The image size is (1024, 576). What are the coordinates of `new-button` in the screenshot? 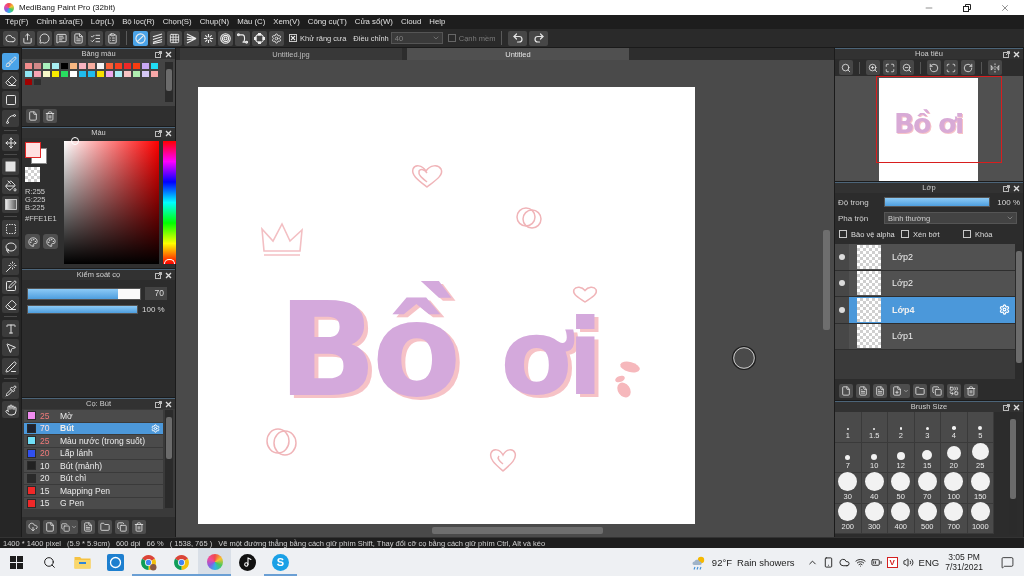 It's located at (33, 116).